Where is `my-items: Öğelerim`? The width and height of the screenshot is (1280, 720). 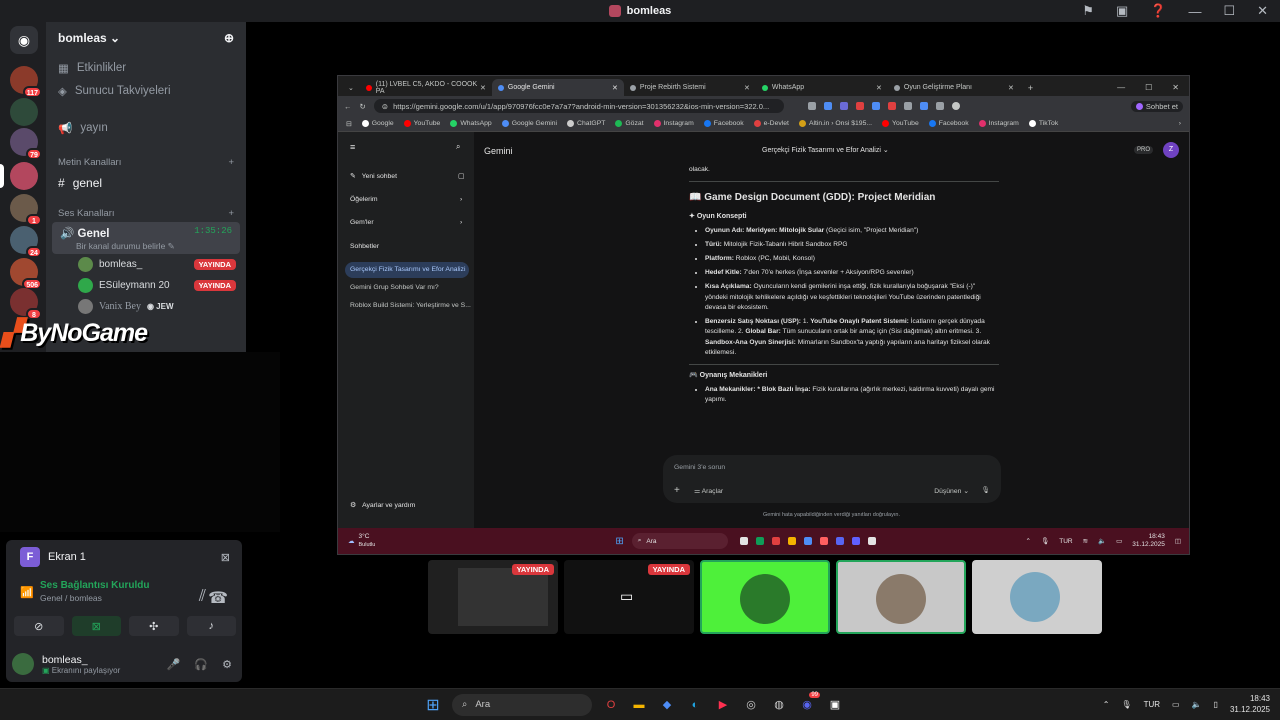 my-items: Öğelerim is located at coordinates (364, 199).